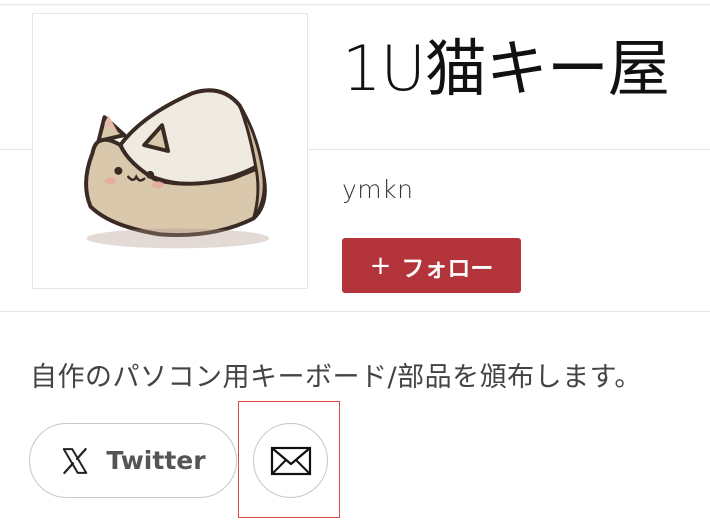 Image resolution: width=710 pixels, height=528 pixels. What do you see at coordinates (336, 377) in the screenshot?
I see `shop-description: 自作のパソコン用キーボード/部品を頒布します。` at bounding box center [336, 377].